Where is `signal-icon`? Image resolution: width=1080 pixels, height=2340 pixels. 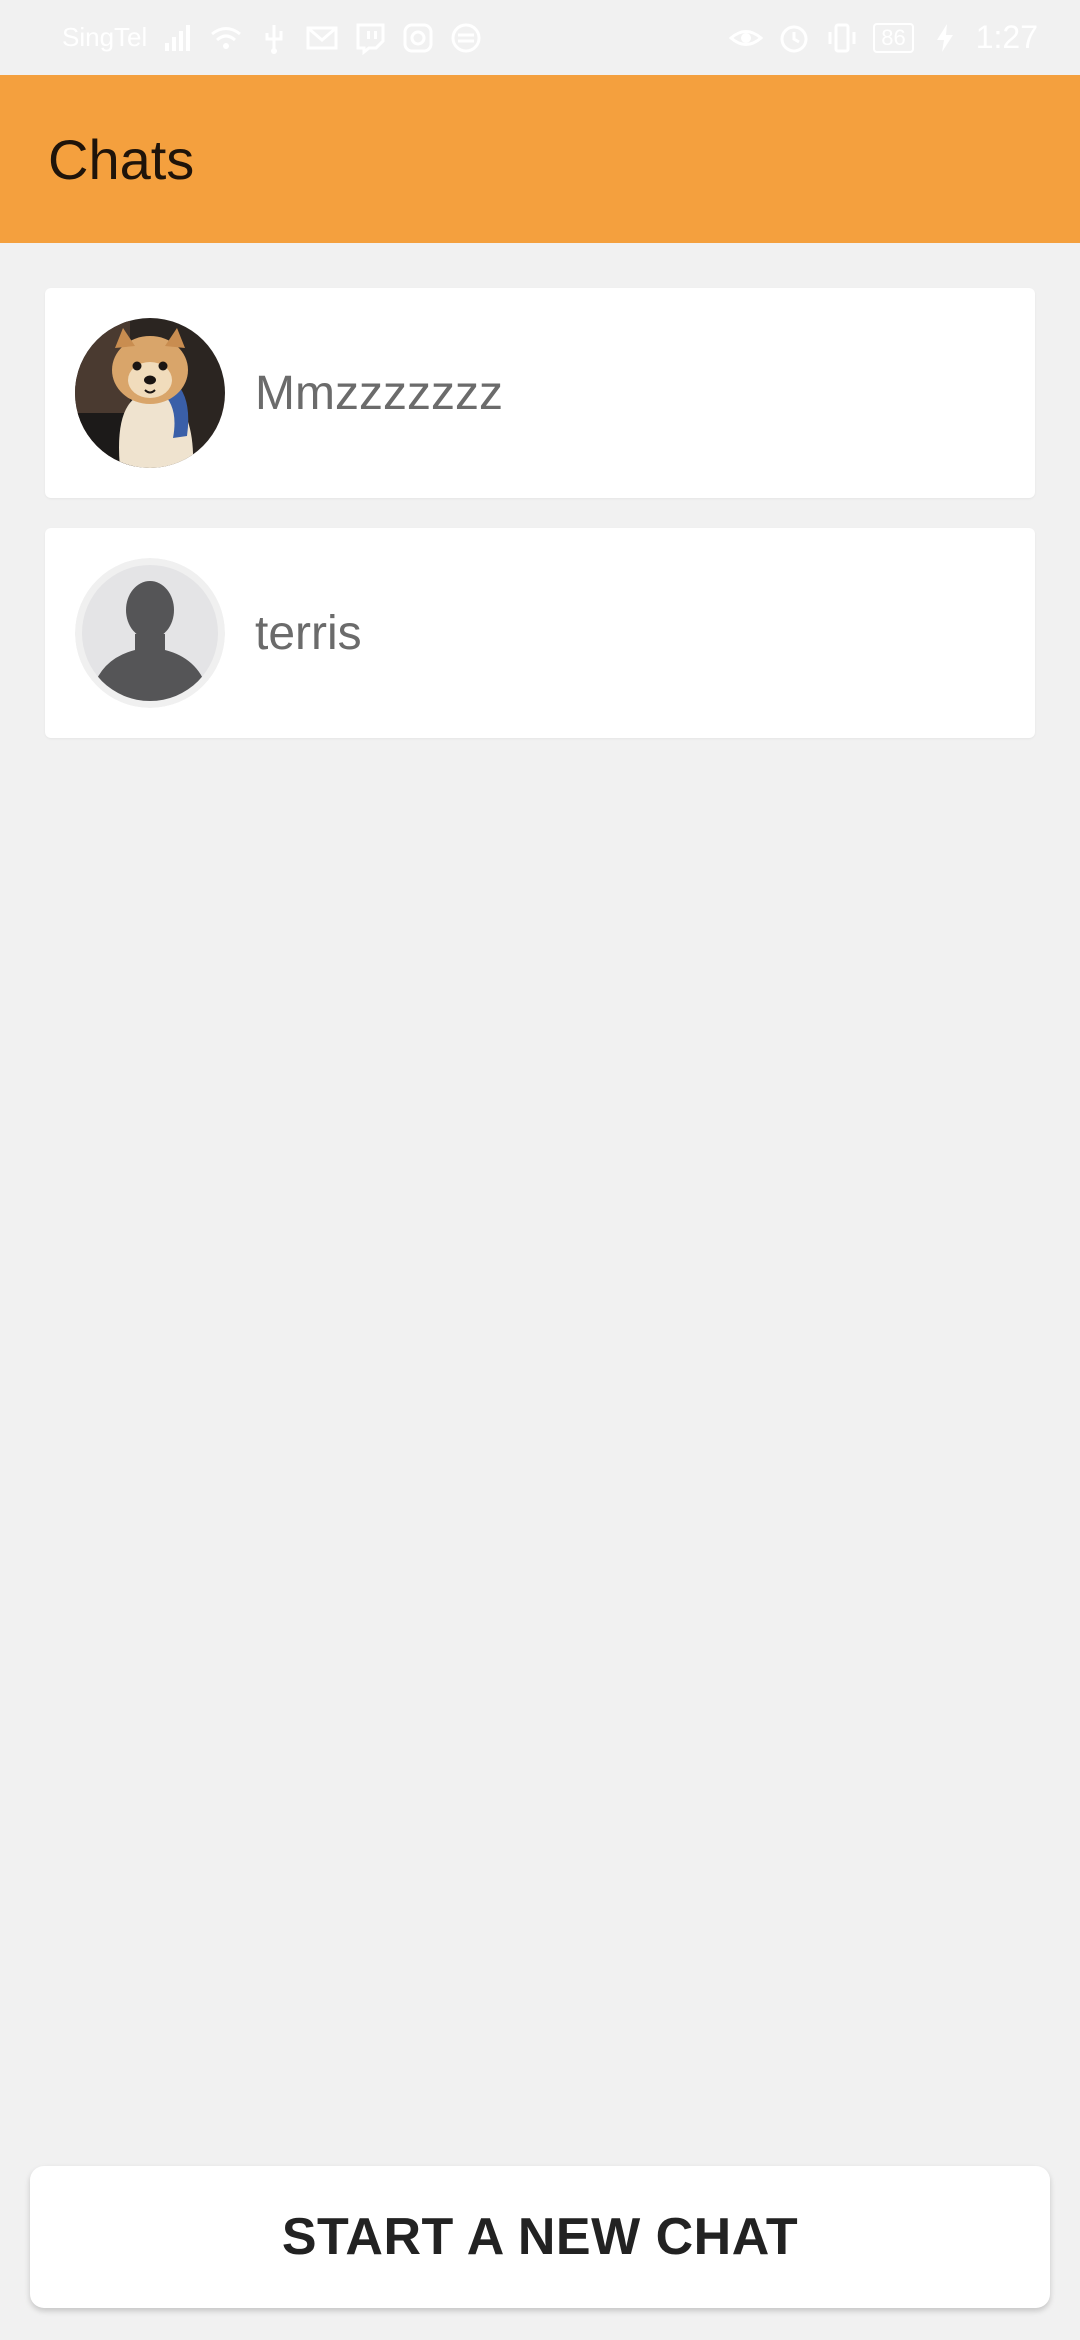
signal-icon is located at coordinates (178, 38).